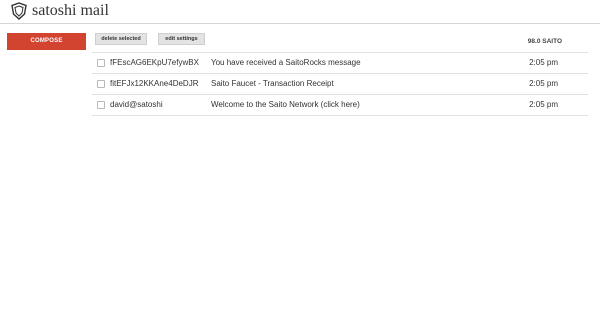  Describe the element at coordinates (181, 39) in the screenshot. I see `edit-settings-button: edit settings` at that location.